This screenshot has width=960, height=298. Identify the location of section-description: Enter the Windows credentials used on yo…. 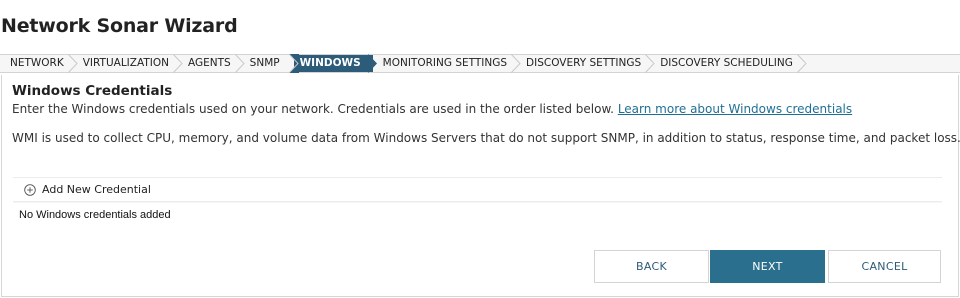
(432, 109).